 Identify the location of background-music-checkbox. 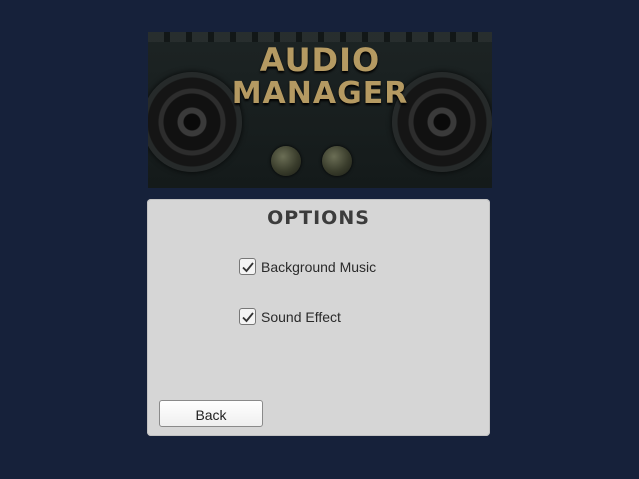
(247, 266).